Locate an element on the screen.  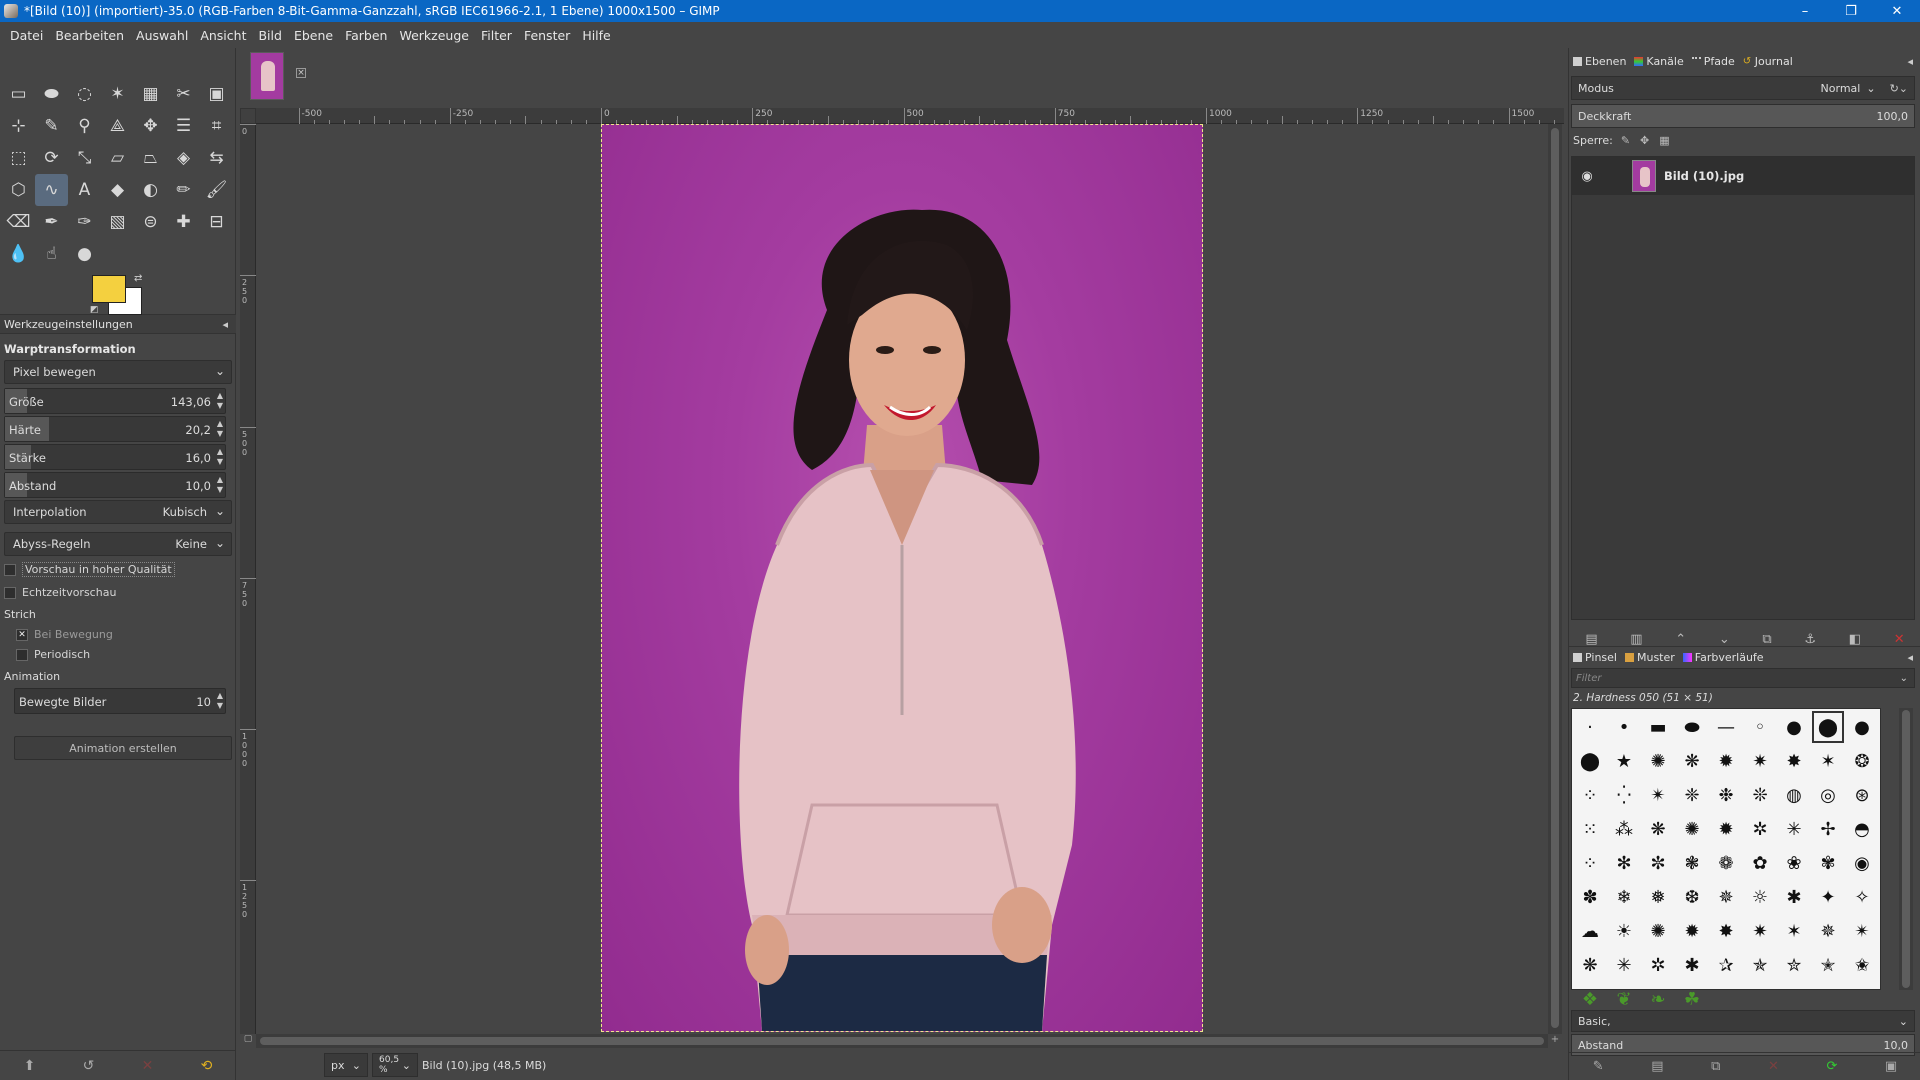
new-layer-icon: ▤ is located at coordinates (1591, 639).